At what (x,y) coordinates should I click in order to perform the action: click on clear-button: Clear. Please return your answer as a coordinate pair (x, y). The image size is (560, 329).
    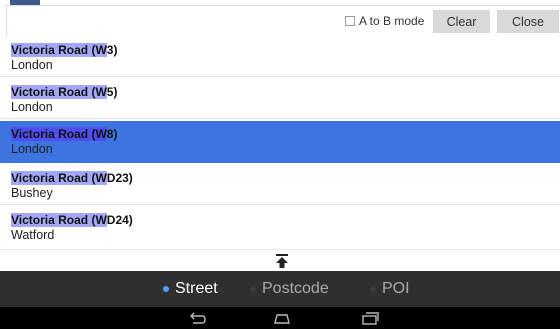
    Looking at the image, I should click on (461, 21).